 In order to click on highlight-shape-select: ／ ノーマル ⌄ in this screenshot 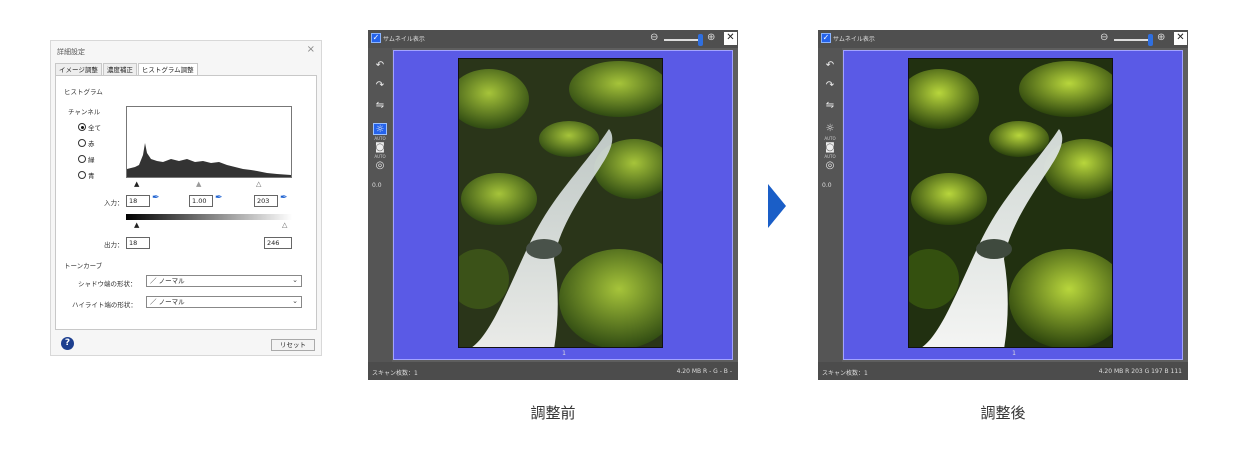, I will do `click(224, 302)`.